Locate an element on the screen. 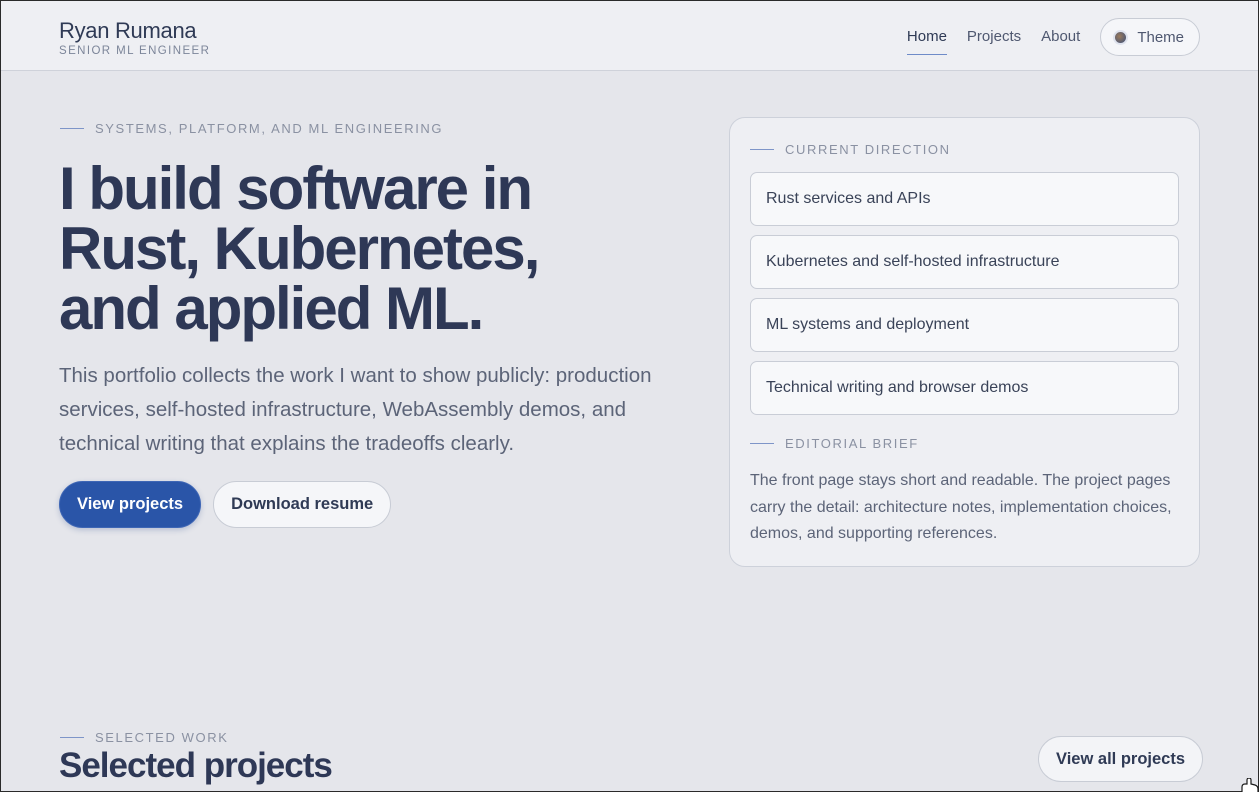 The image size is (1259, 792). hero-title-line-3: and applied ML. is located at coordinates (271, 308).